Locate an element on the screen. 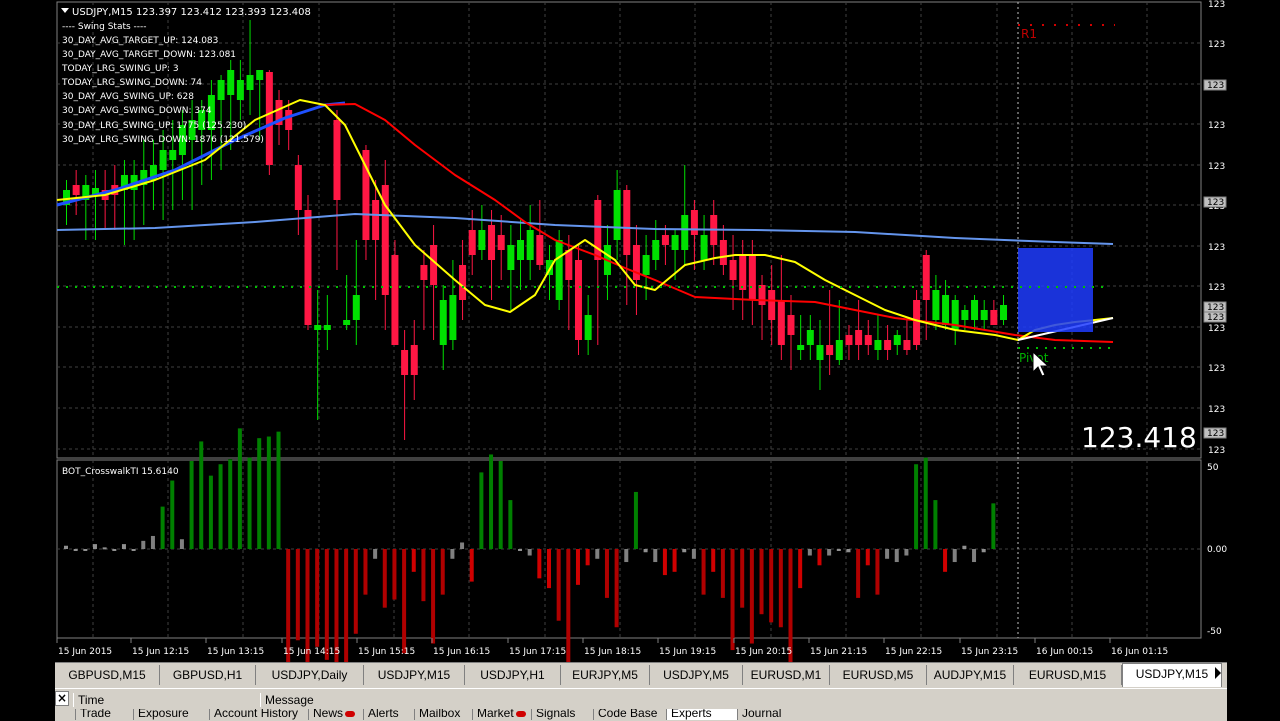 The width and height of the screenshot is (1280, 721). terminal-tab: Trade is located at coordinates (104, 714).